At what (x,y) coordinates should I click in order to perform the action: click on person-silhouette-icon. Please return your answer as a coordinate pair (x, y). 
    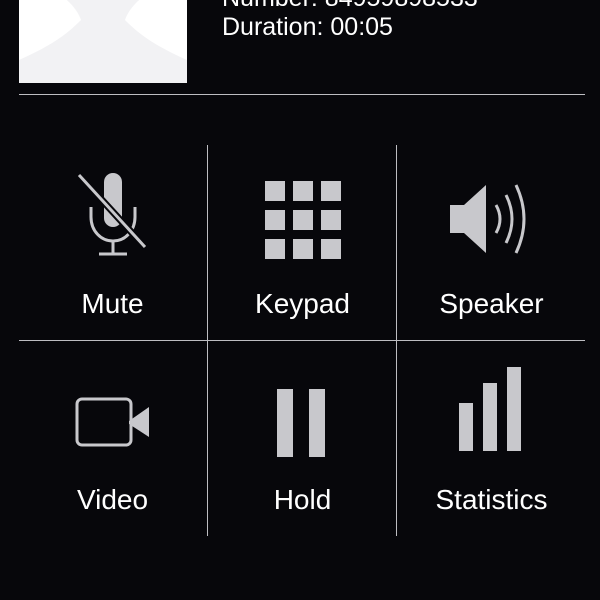
    Looking at the image, I should click on (103, 30).